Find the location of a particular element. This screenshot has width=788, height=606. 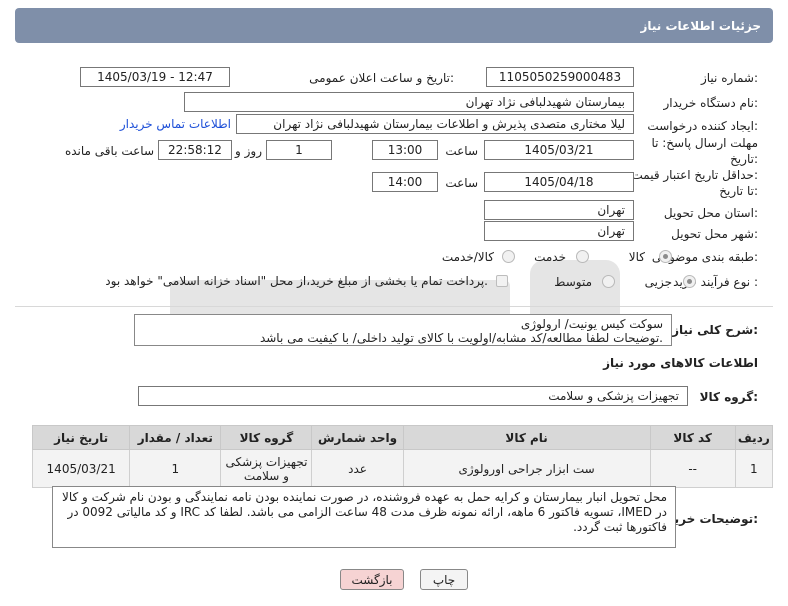

need-number-label: شماره نیاز: is located at coordinates (729, 78).